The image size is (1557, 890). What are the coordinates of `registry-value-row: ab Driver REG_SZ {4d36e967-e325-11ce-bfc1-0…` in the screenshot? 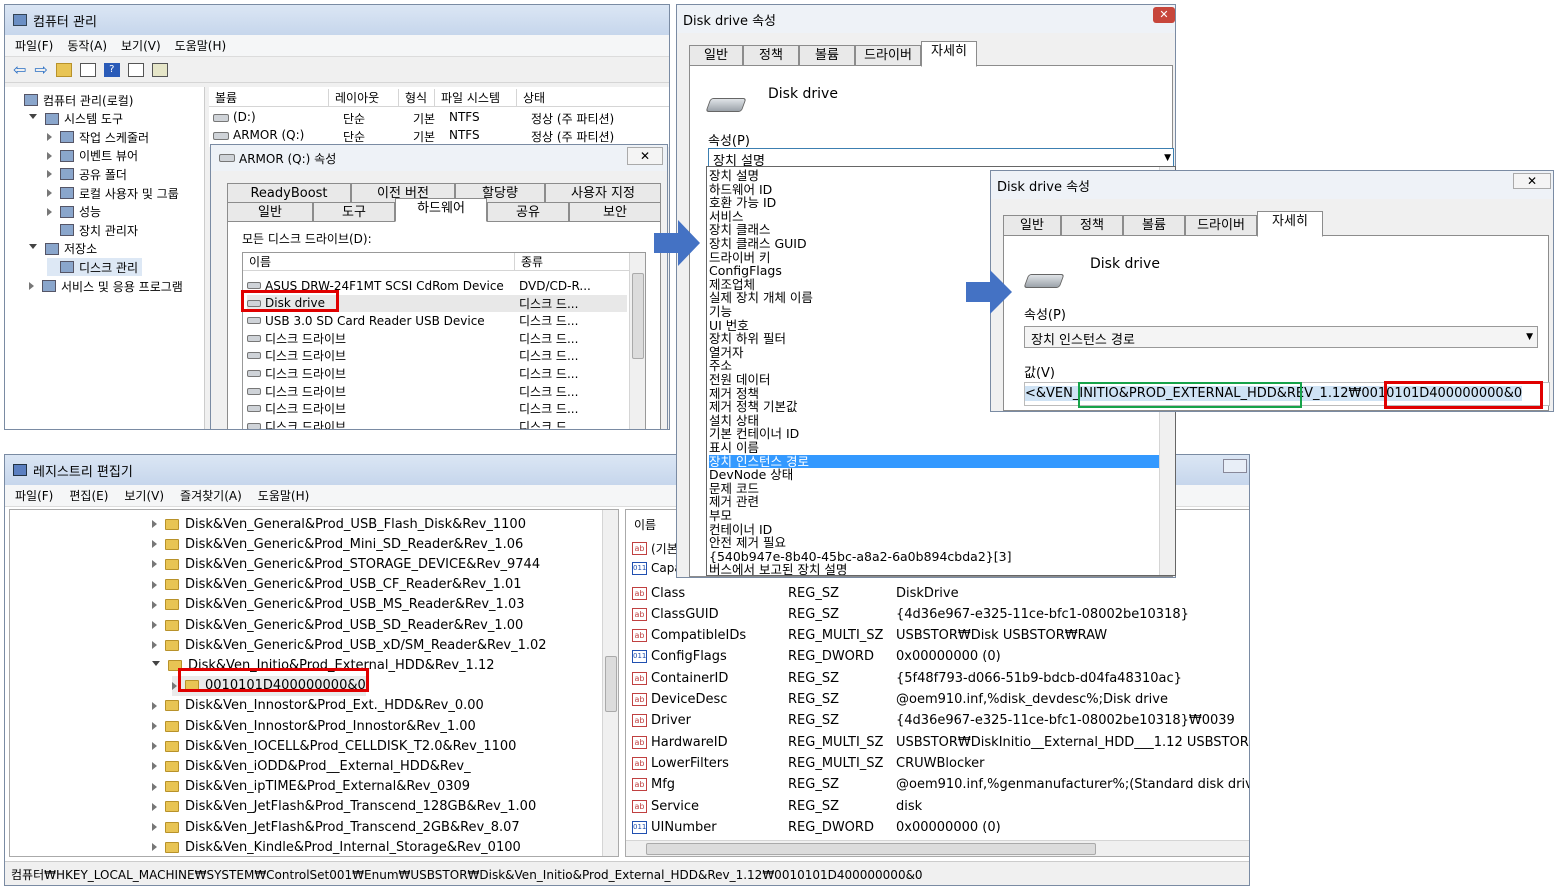 It's located at (940, 721).